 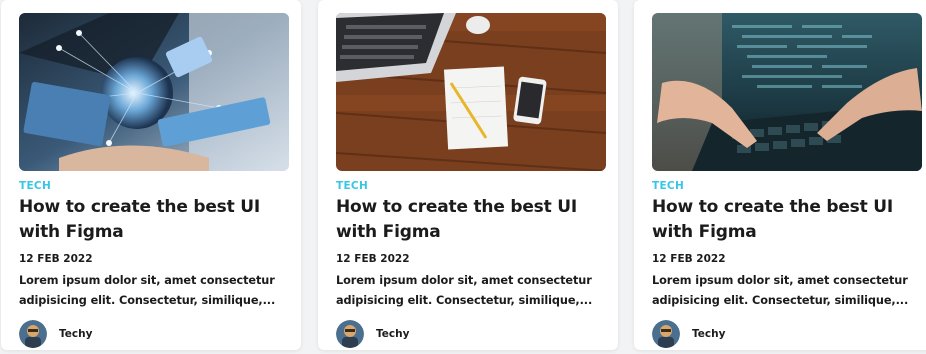 I want to click on laptop-desk-image, so click(x=471, y=92).